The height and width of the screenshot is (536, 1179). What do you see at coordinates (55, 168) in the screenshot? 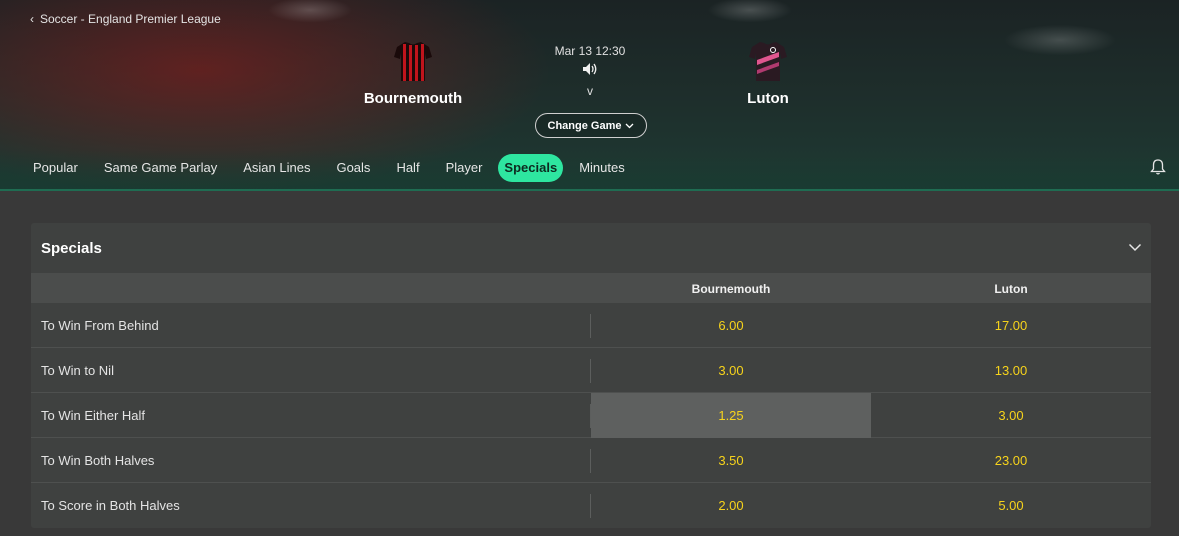
I see `tab-popular: Popular` at bounding box center [55, 168].